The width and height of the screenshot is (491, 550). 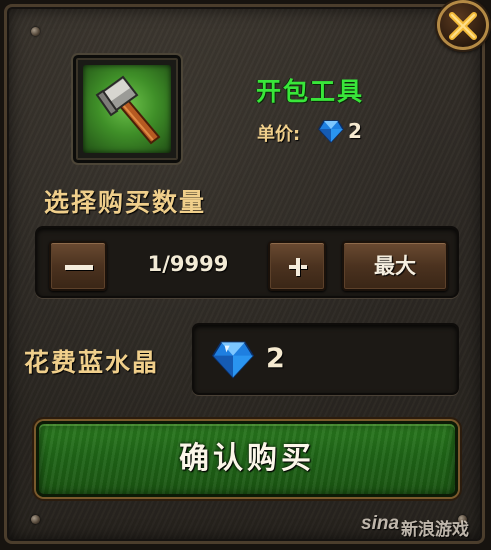 What do you see at coordinates (188, 264) in the screenshot?
I see `quantity-value: 1/9999` at bounding box center [188, 264].